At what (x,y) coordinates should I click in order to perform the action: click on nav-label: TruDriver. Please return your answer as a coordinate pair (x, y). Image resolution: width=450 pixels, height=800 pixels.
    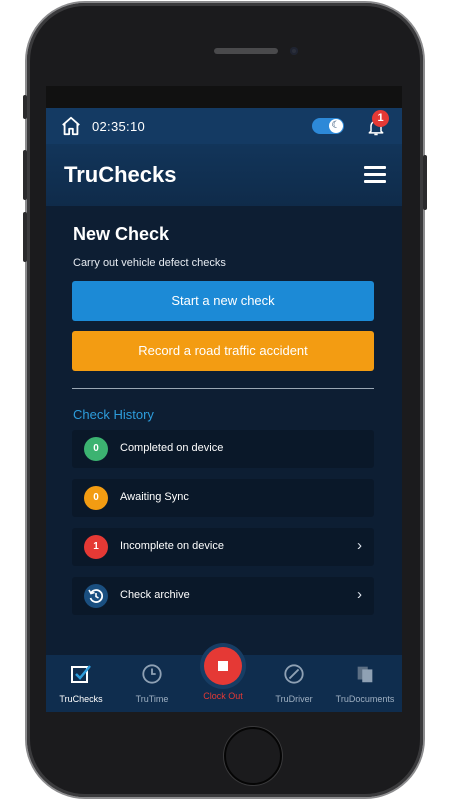
    Looking at the image, I should click on (294, 699).